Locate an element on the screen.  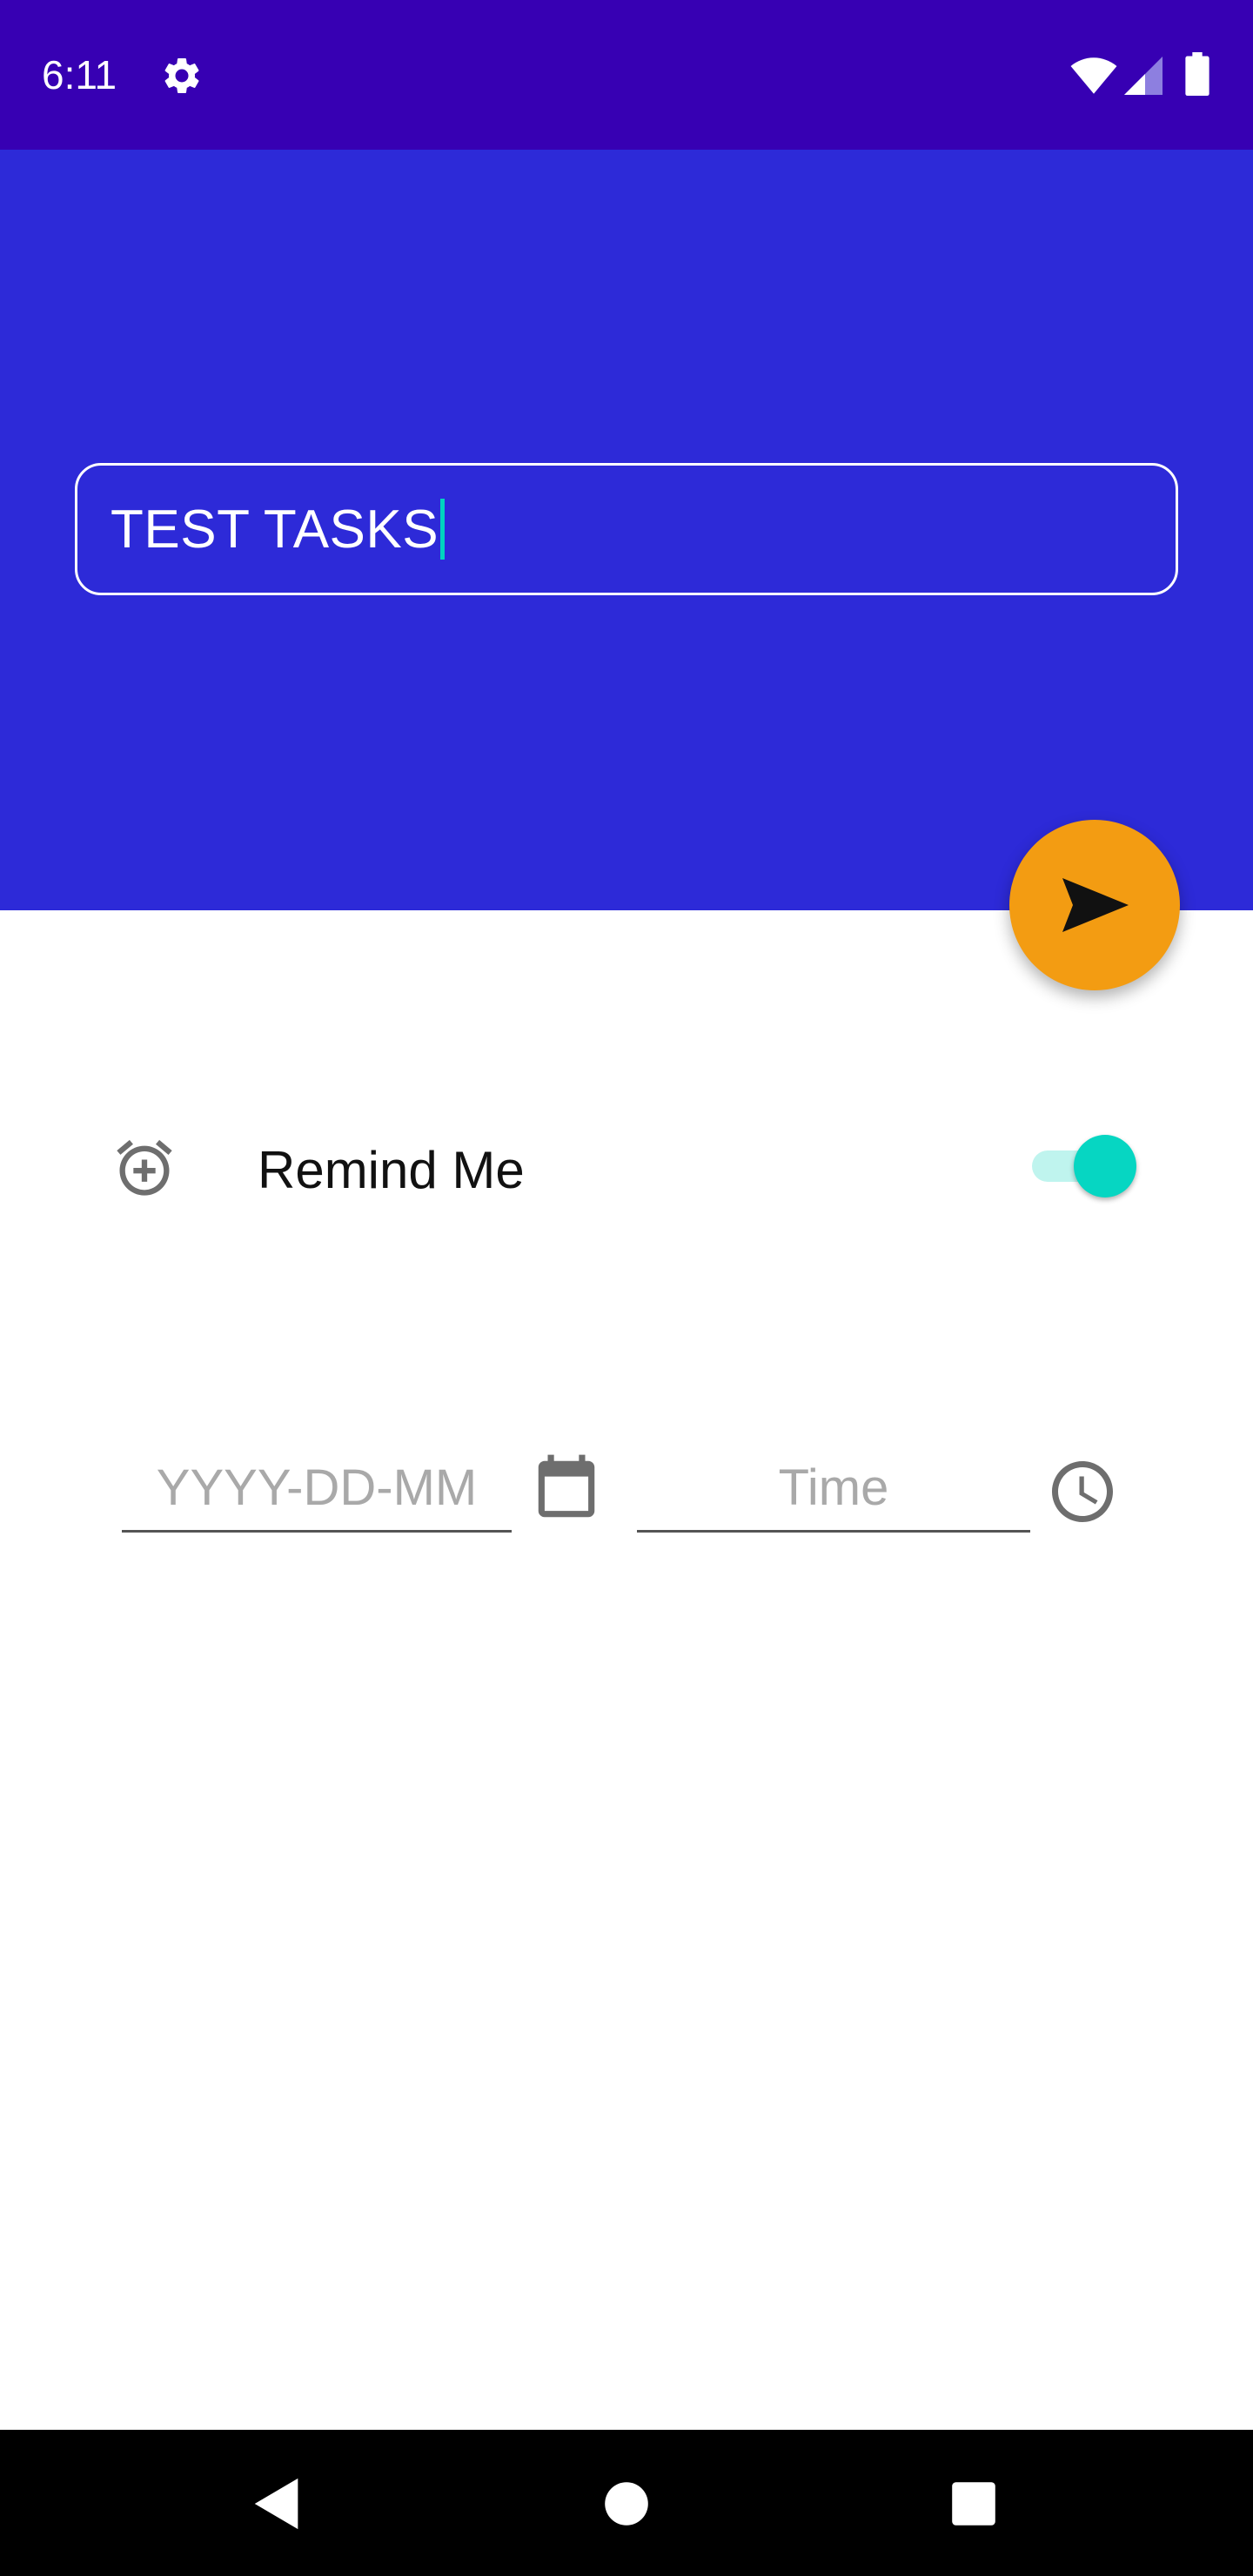
remind-me-label: Remind Me is located at coordinates (391, 1170).